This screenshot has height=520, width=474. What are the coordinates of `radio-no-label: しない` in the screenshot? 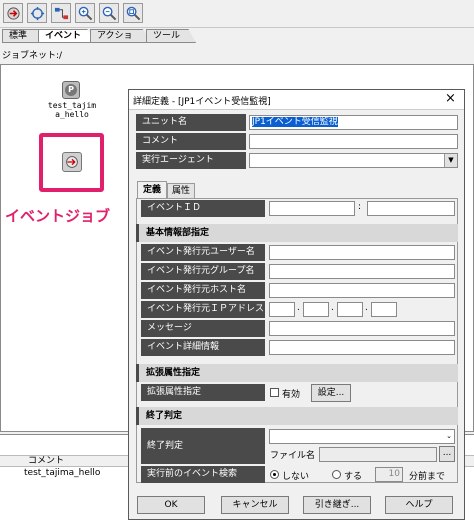 It's located at (296, 477).